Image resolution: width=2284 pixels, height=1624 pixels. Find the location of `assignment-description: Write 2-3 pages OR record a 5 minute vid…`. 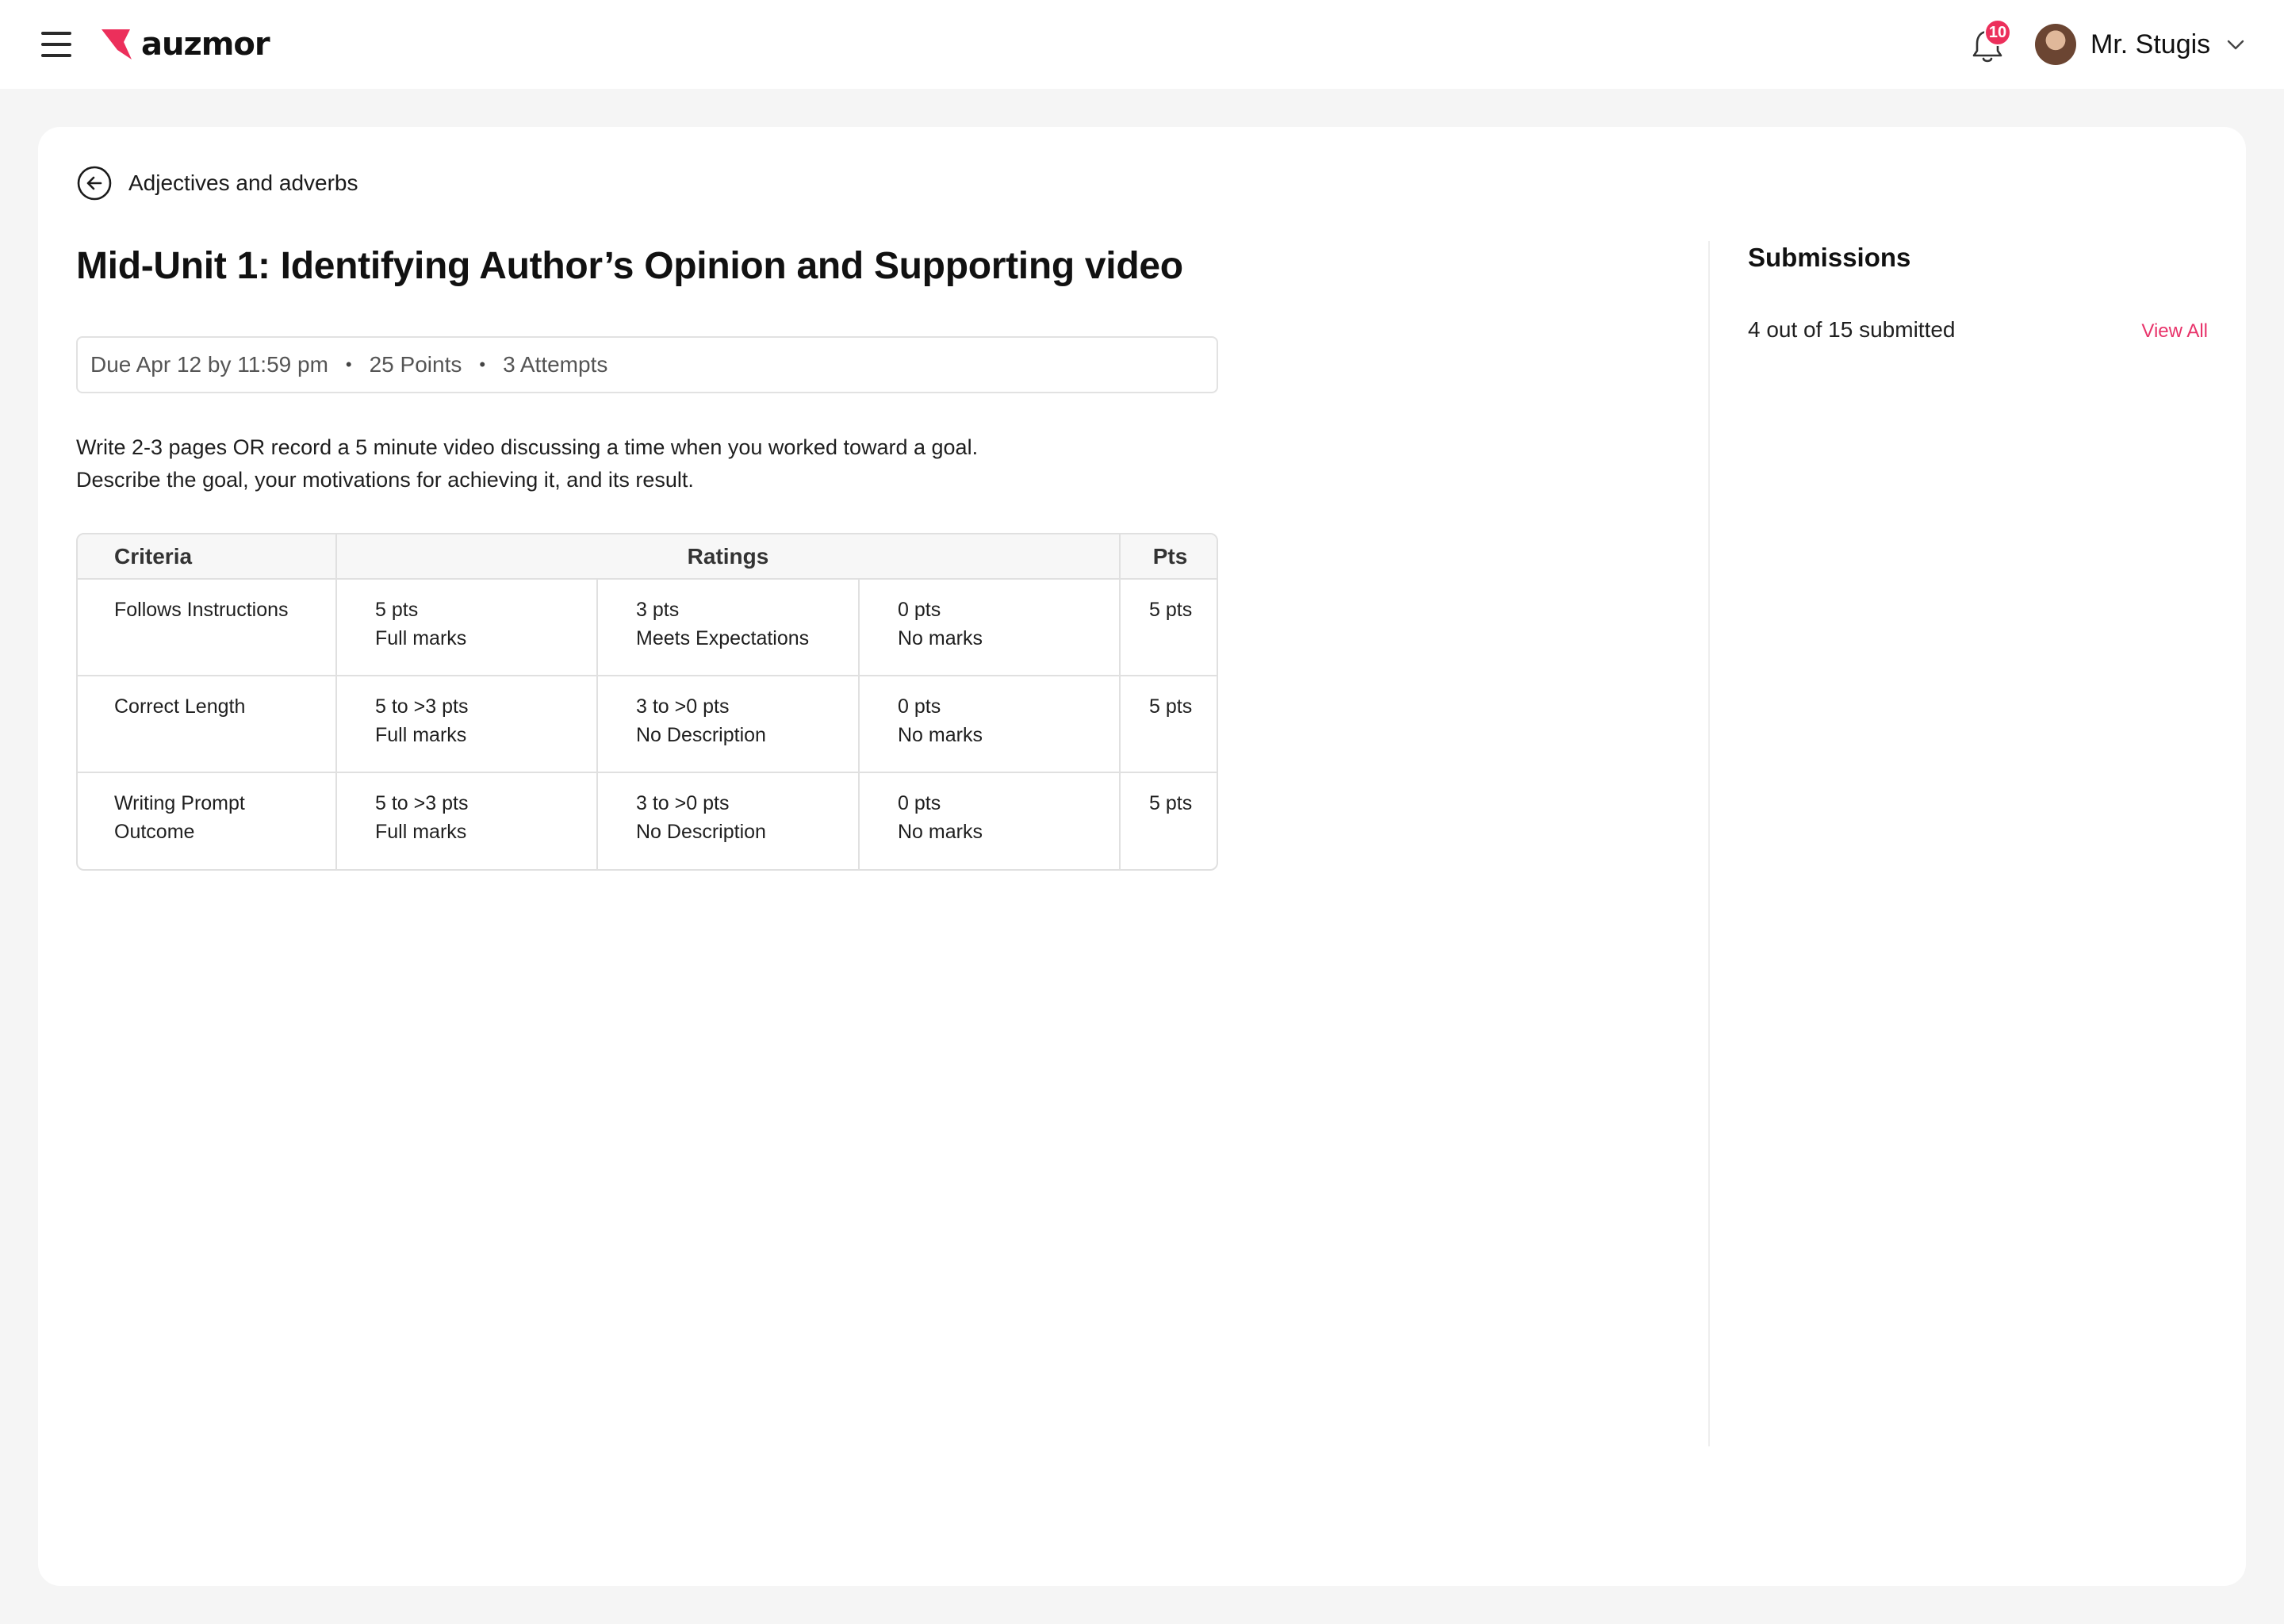

assignment-description: Write 2-3 pages OR record a 5 minute vid… is located at coordinates (671, 463).